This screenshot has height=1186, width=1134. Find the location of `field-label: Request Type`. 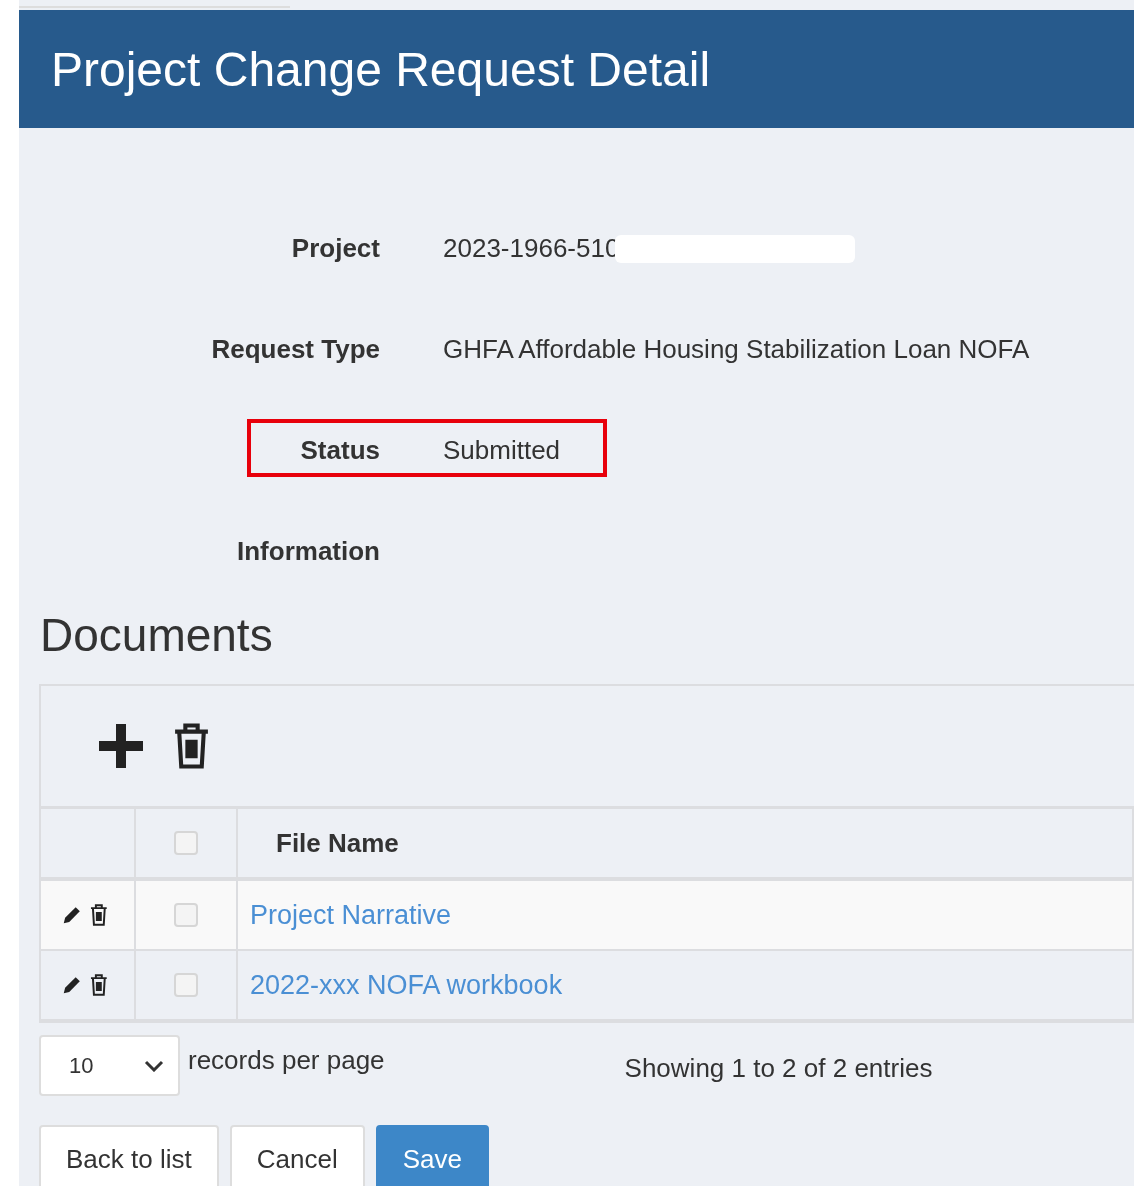

field-label: Request Type is located at coordinates (295, 349).